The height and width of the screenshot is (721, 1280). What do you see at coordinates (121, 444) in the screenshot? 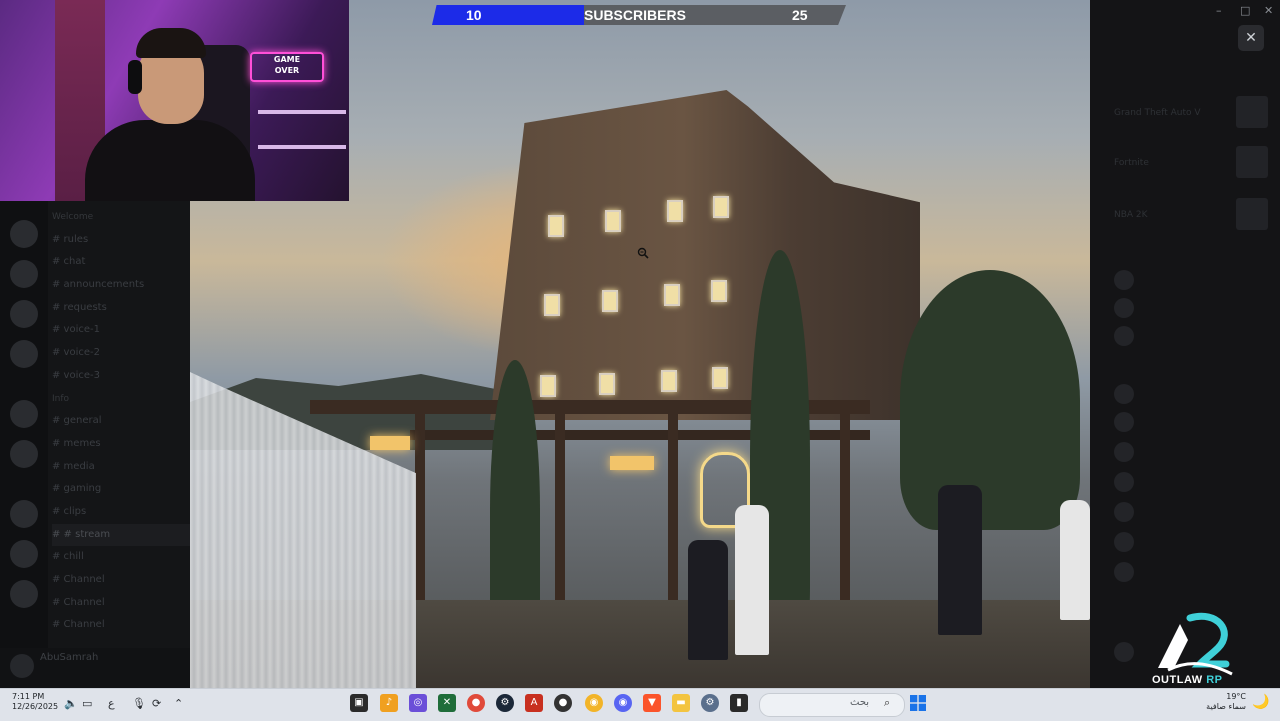
I see `channel-item: # memes` at bounding box center [121, 444].